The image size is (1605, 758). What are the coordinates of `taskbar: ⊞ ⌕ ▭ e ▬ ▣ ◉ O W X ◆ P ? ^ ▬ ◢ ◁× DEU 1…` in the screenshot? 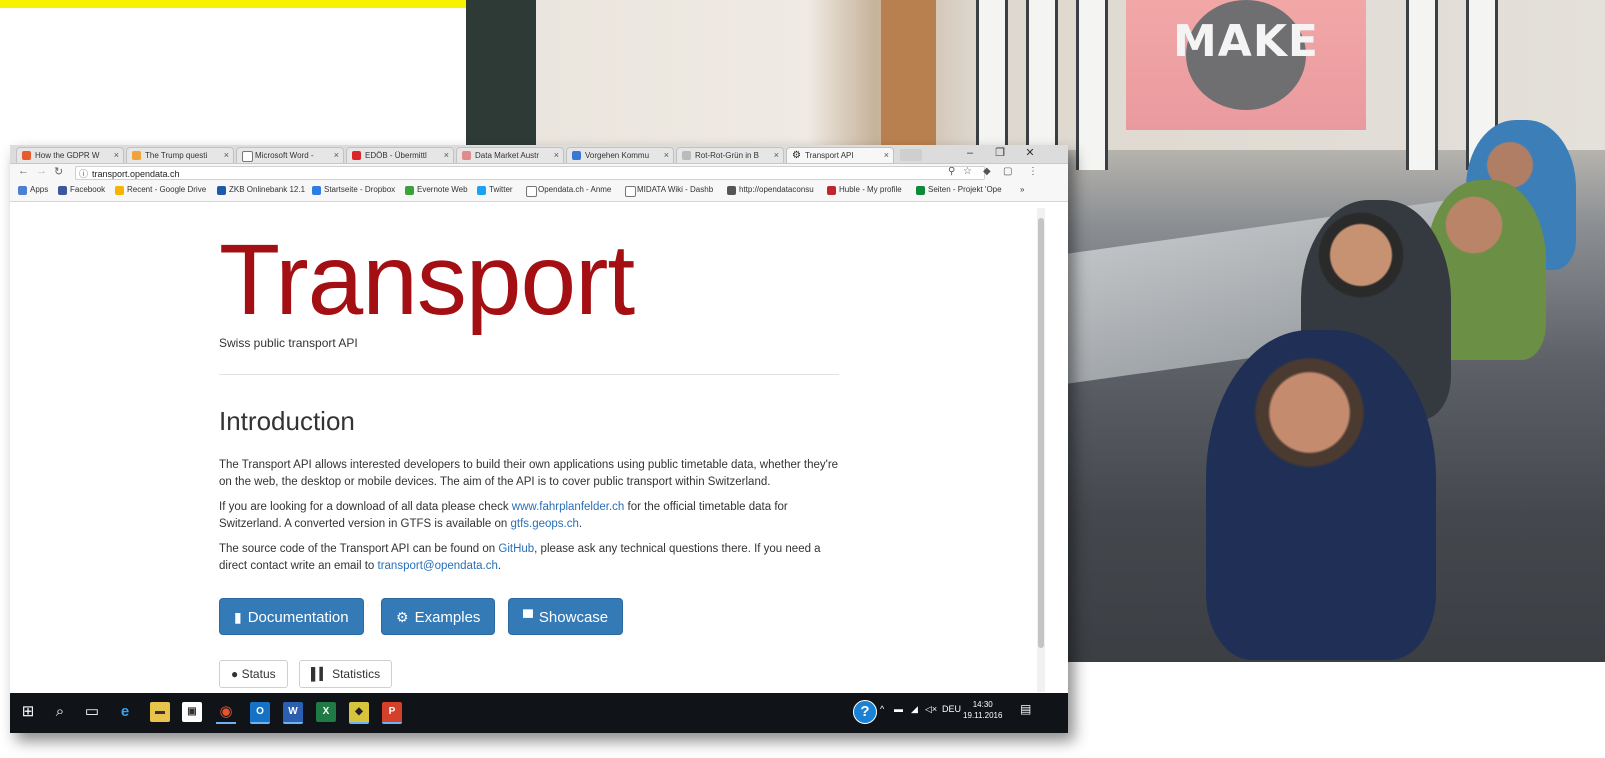 It's located at (539, 713).